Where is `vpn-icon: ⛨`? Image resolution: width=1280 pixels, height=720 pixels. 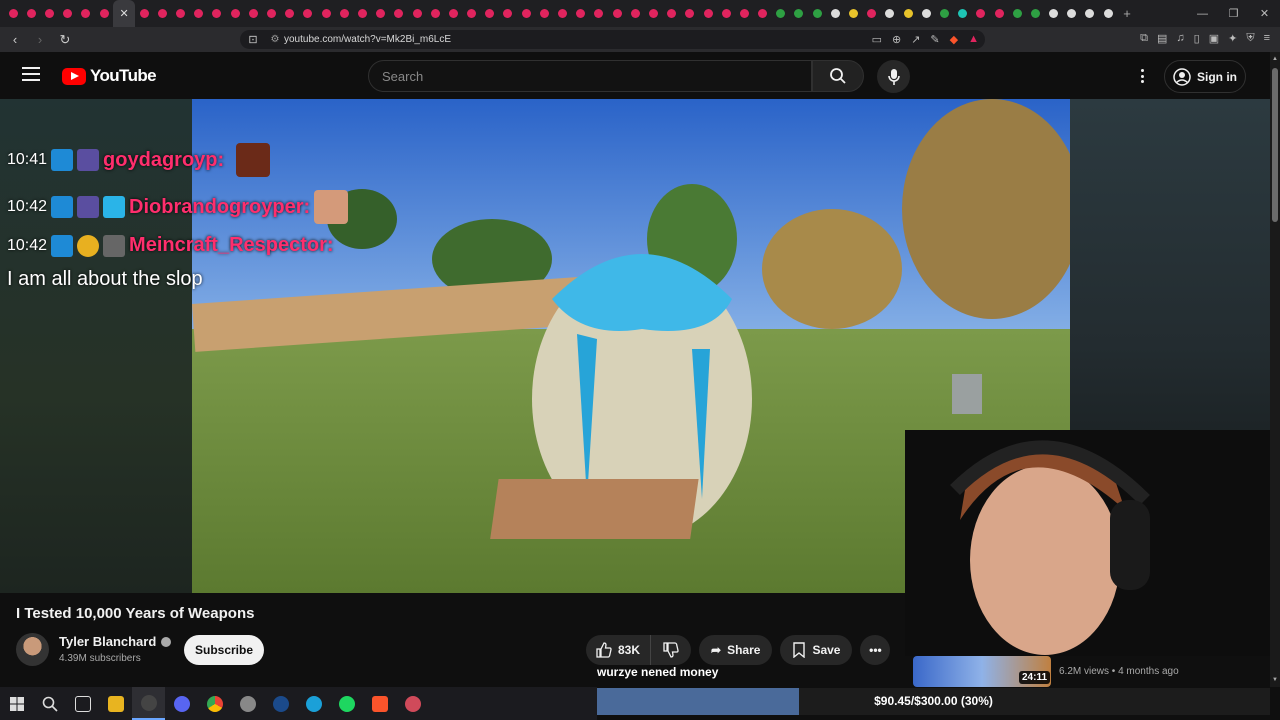
vpn-icon: ⛨ is located at coordinates (1250, 38).